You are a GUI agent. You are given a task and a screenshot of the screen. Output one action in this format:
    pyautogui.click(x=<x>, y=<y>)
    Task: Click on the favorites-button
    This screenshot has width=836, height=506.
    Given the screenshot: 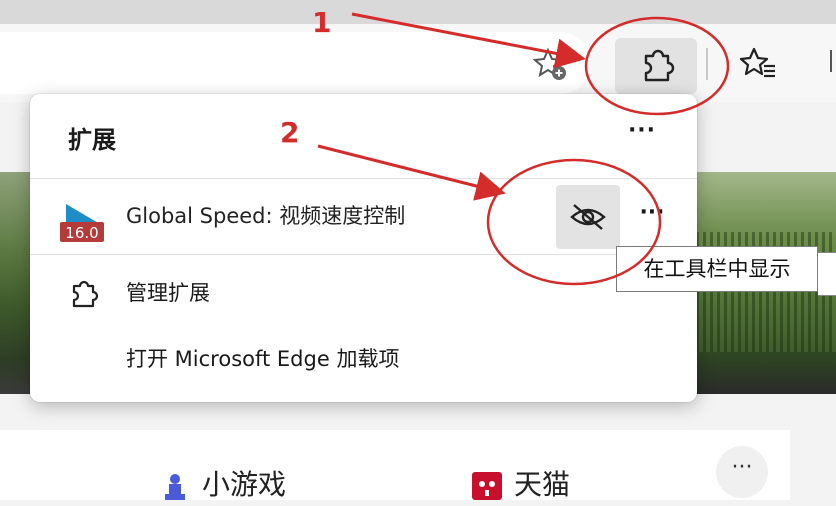 What is the action you would take?
    pyautogui.click(x=758, y=64)
    